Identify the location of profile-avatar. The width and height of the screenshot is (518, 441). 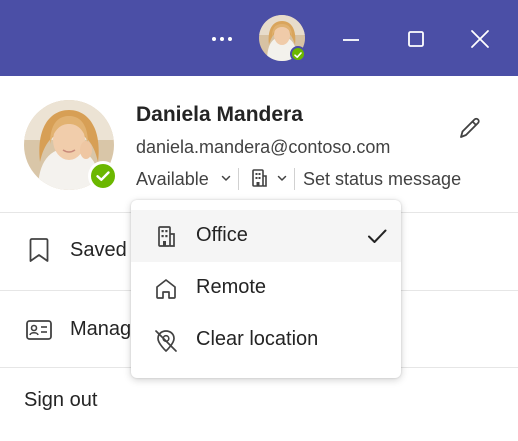
(71, 147).